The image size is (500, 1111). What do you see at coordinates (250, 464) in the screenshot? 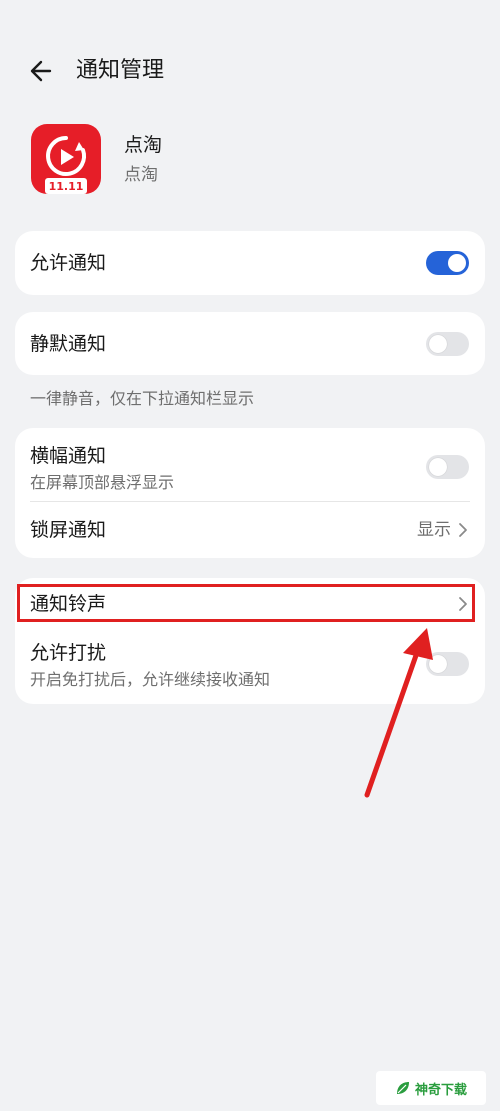
I see `banner-notifications-row: 横幅通知 在屏幕顶部悬浮显示` at bounding box center [250, 464].